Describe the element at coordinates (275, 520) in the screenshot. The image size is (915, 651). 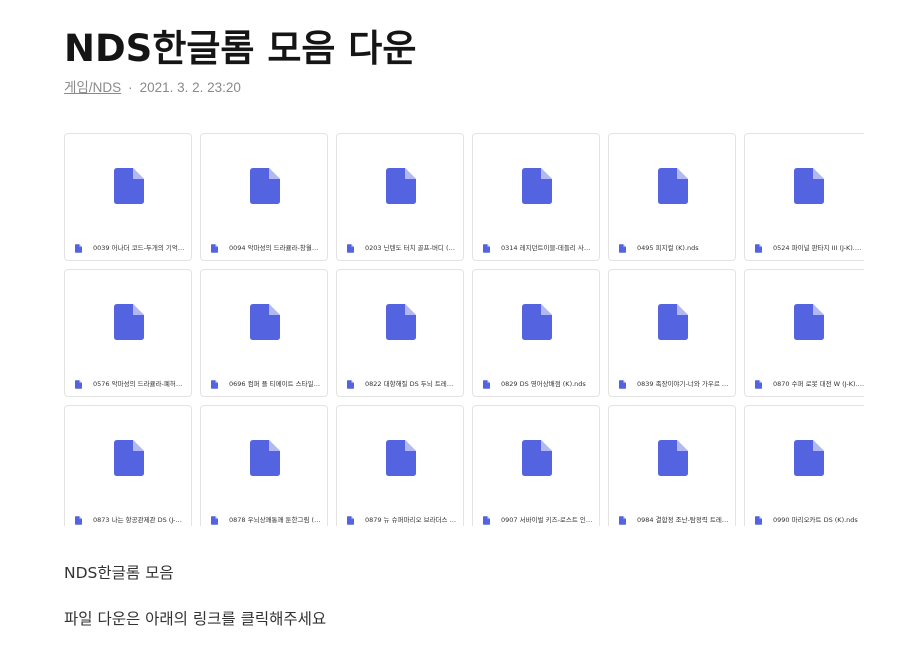
I see `file-name: 0878 우뇌상쾌통쾌 툰한그림 (K).nds` at that location.